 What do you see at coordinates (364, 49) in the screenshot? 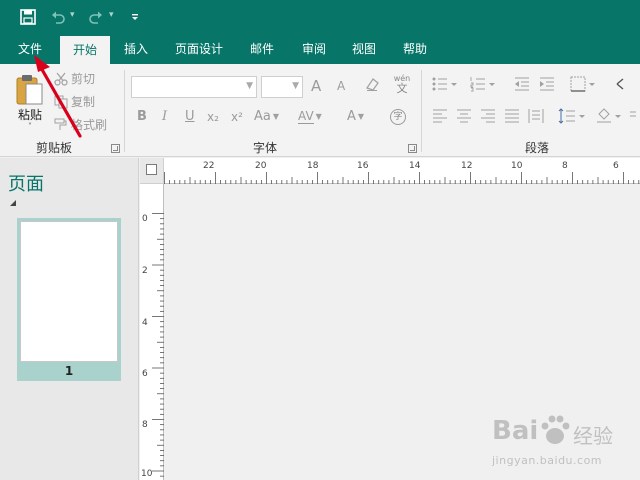
I see `tab-view: 视图` at bounding box center [364, 49].